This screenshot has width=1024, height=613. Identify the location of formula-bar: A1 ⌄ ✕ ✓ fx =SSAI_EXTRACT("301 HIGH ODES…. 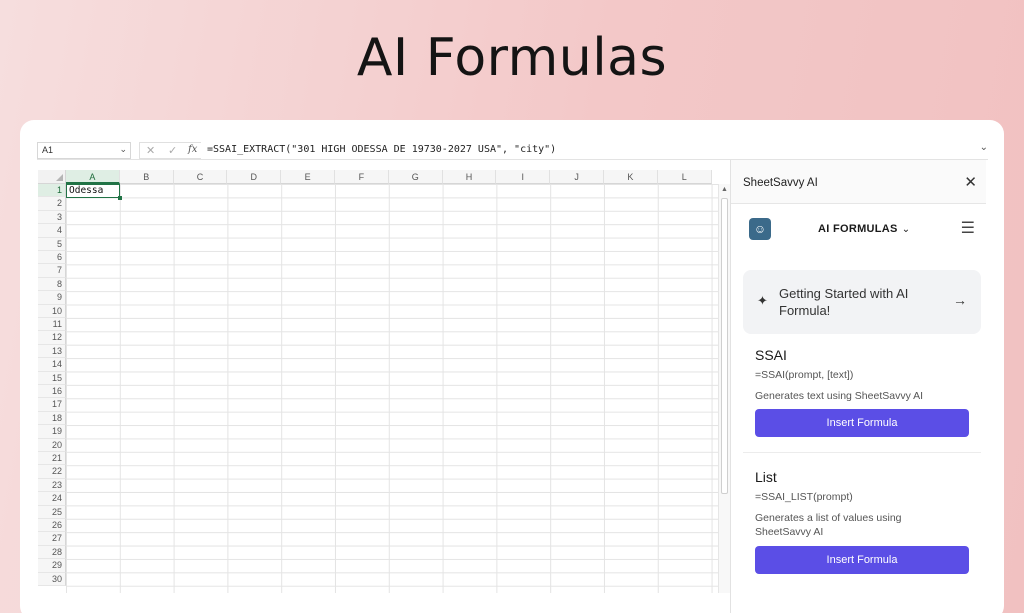
(512, 150).